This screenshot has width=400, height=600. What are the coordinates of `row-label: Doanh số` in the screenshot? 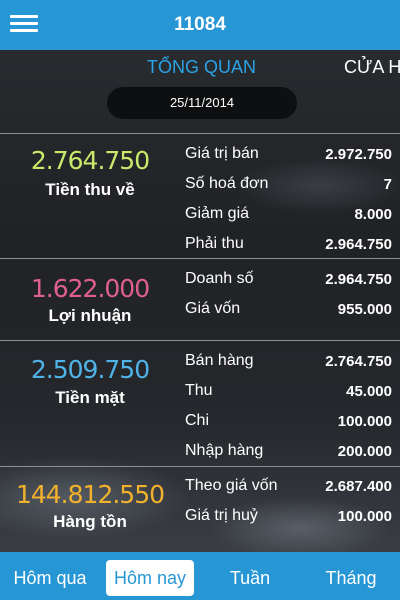 It's located at (219, 278).